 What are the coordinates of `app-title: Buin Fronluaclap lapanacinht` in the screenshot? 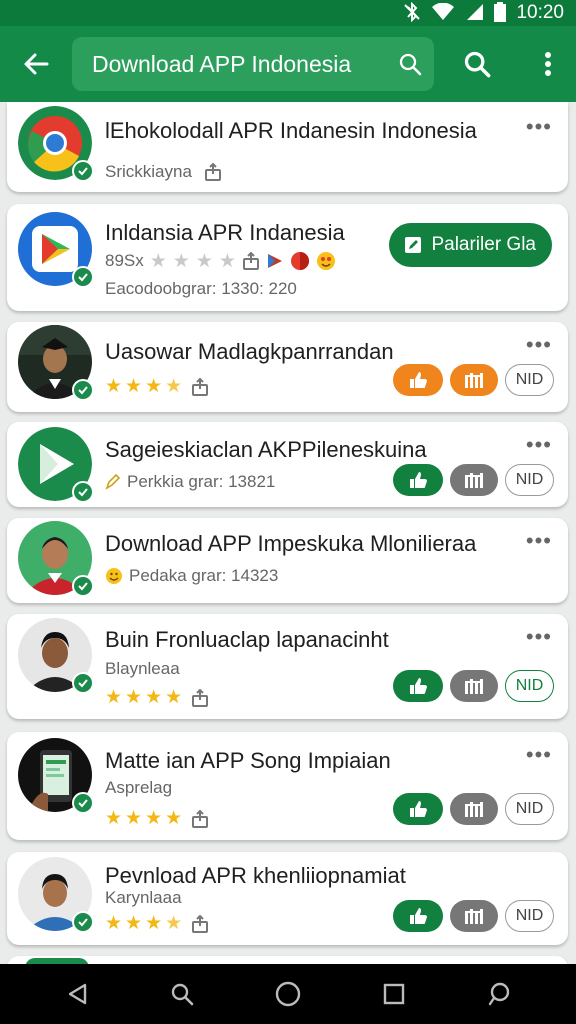 It's located at (247, 639).